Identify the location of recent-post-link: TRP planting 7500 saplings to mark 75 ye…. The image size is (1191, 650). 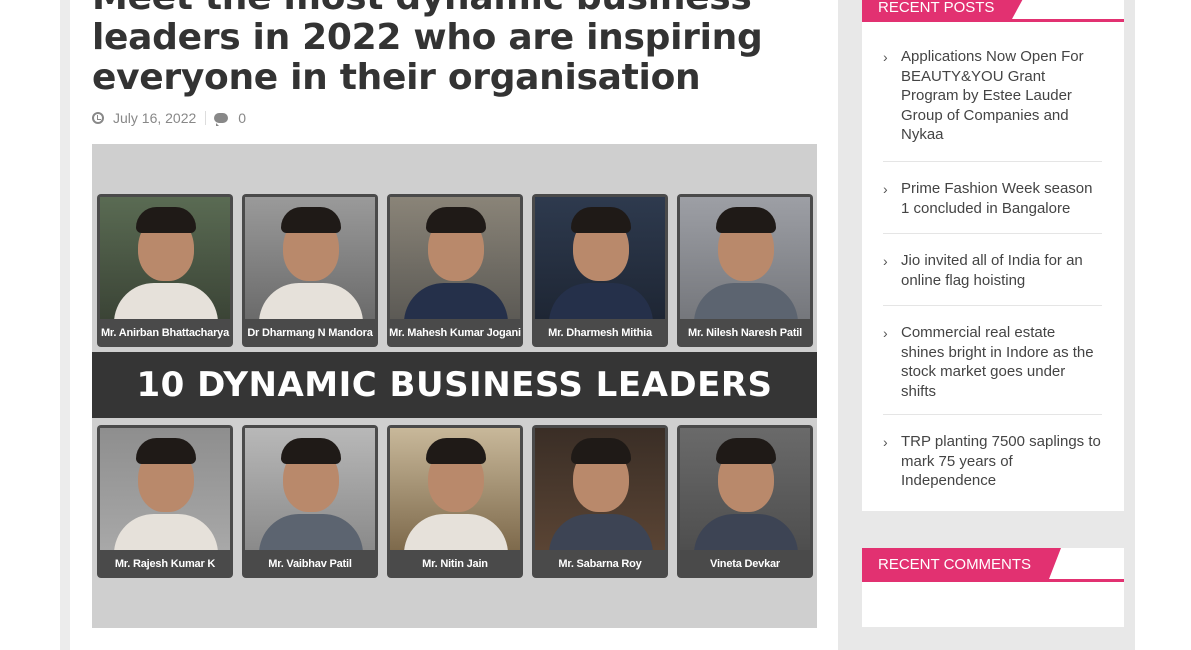
(1001, 461).